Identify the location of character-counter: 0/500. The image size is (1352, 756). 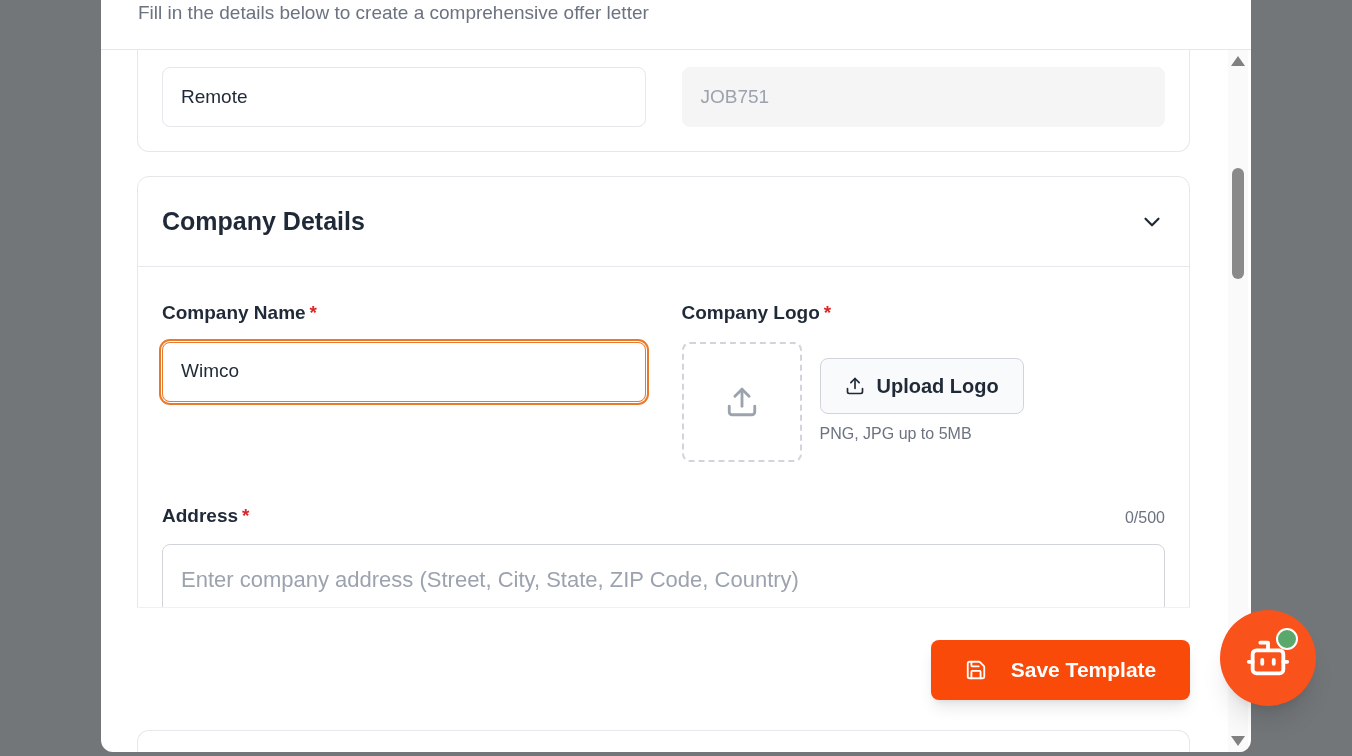
(1144, 518).